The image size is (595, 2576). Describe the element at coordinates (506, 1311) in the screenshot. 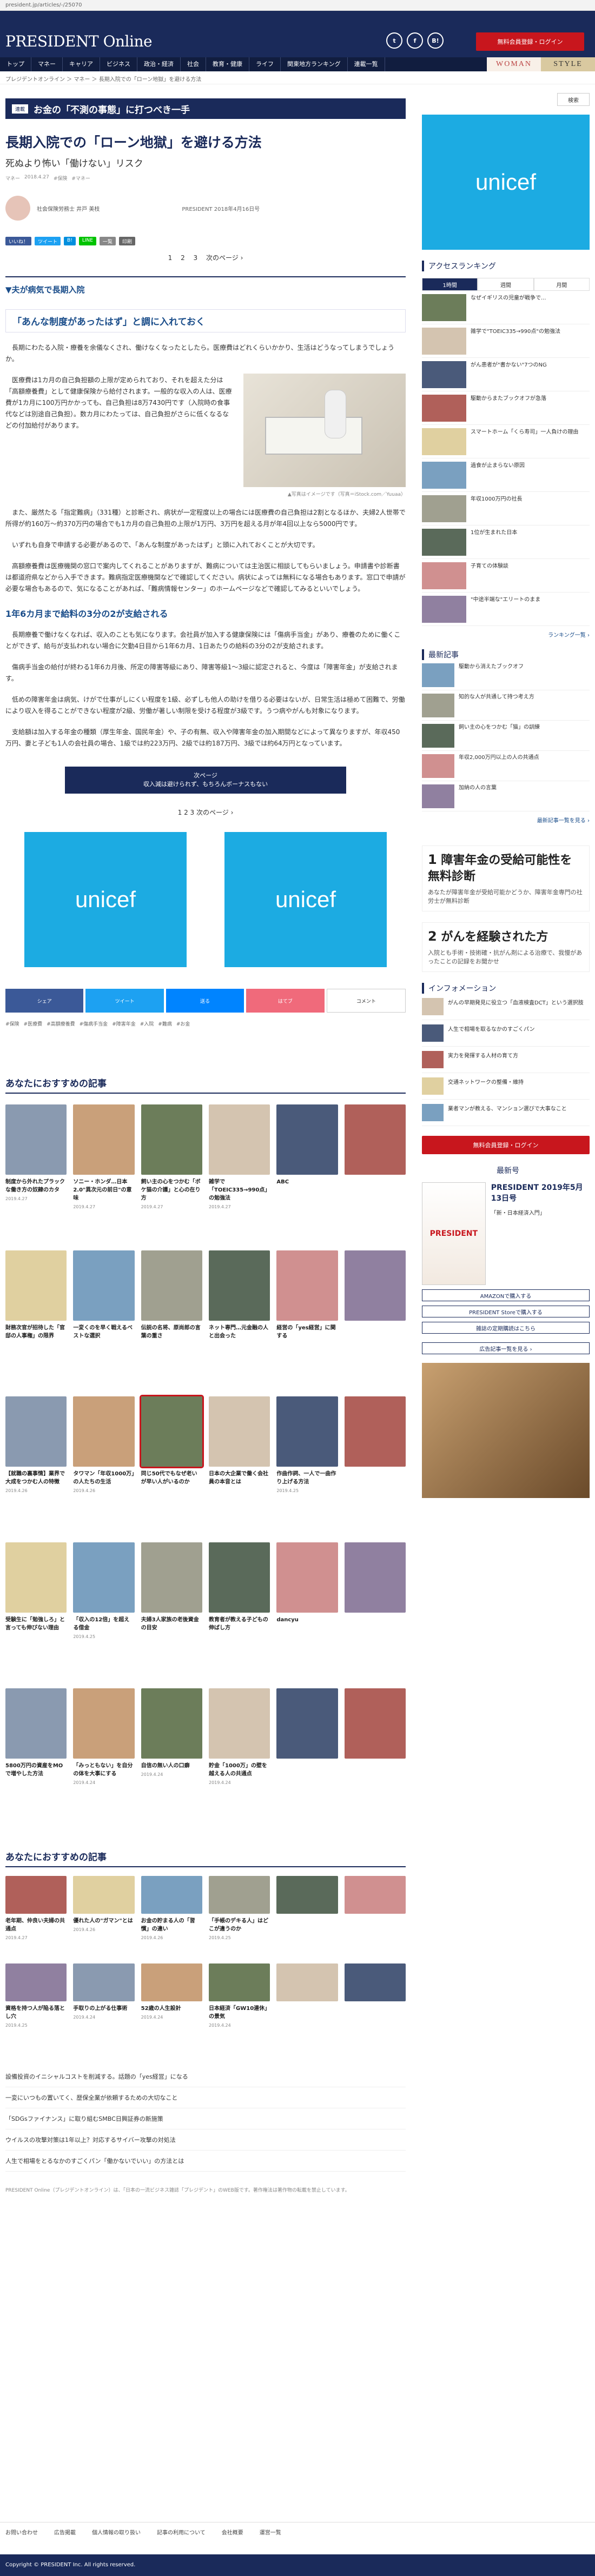

I see `store-button: PRESIDENT Storeで購入する` at that location.